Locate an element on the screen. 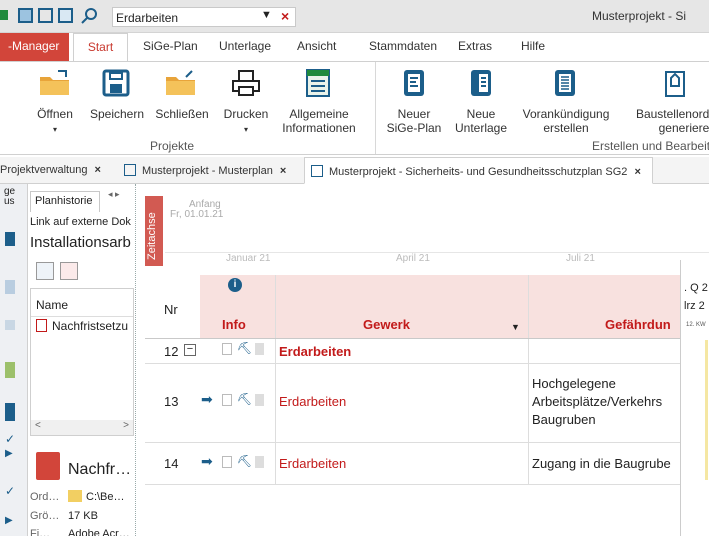 The width and height of the screenshot is (709, 536). announcement-line1: Vorankündigung is located at coordinates (566, 114).